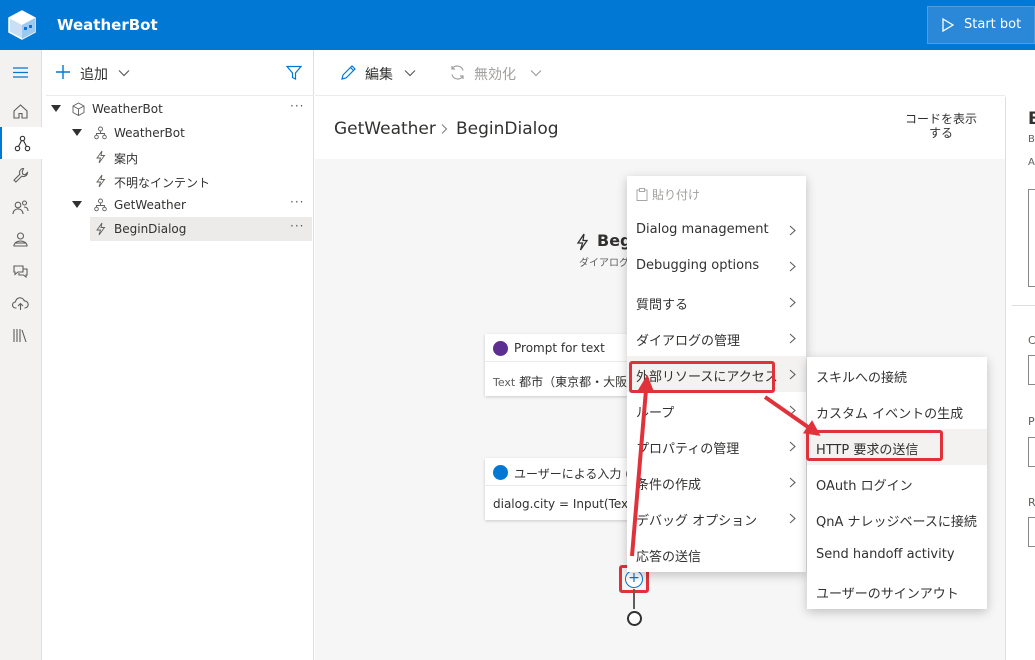 Image resolution: width=1035 pixels, height=660 pixels. I want to click on node-body-value: 都市（東京都・大阪, so click(573, 382).